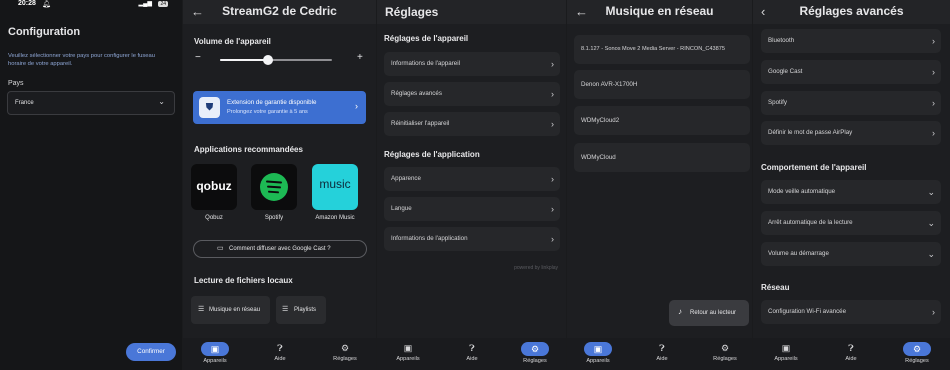  What do you see at coordinates (145, 4) in the screenshot?
I see `wifi-icon: ▂▄▆` at bounding box center [145, 4].